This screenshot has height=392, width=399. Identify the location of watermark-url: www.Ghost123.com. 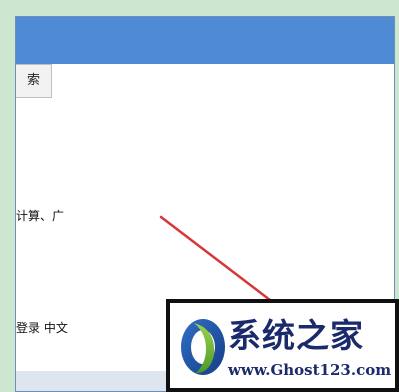
(310, 370).